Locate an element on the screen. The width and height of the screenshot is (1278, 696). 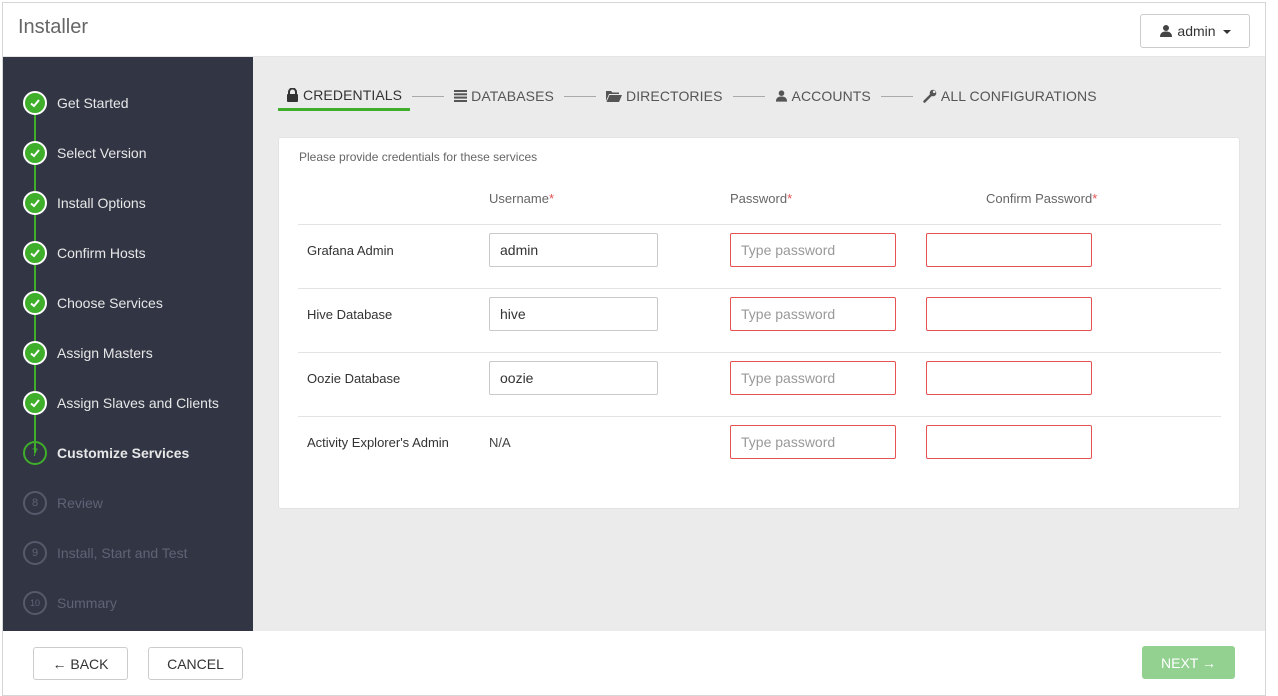
step-label: Select Version is located at coordinates (102, 153).